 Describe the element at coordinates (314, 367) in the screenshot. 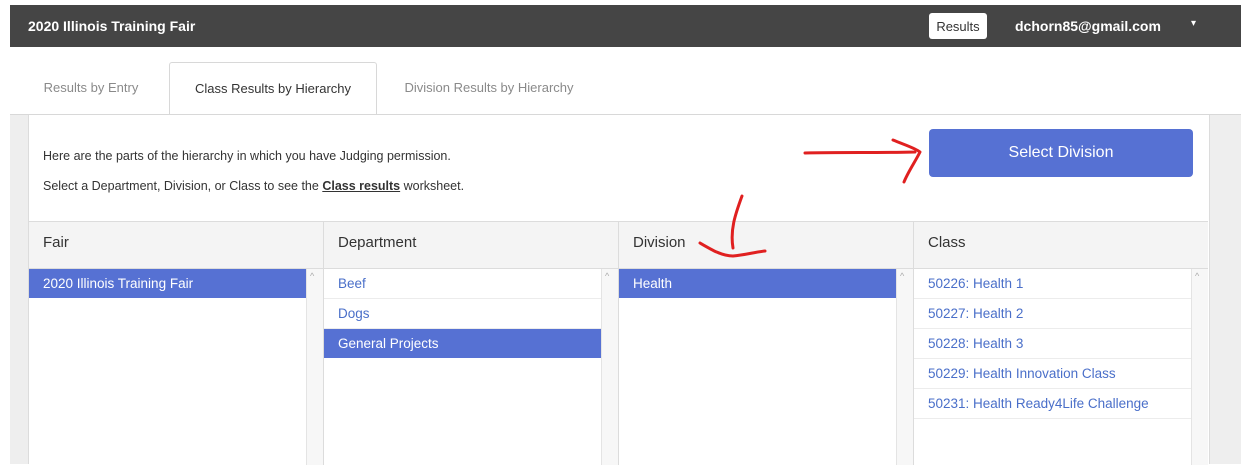

I see `fair-scrollbar: ^` at that location.